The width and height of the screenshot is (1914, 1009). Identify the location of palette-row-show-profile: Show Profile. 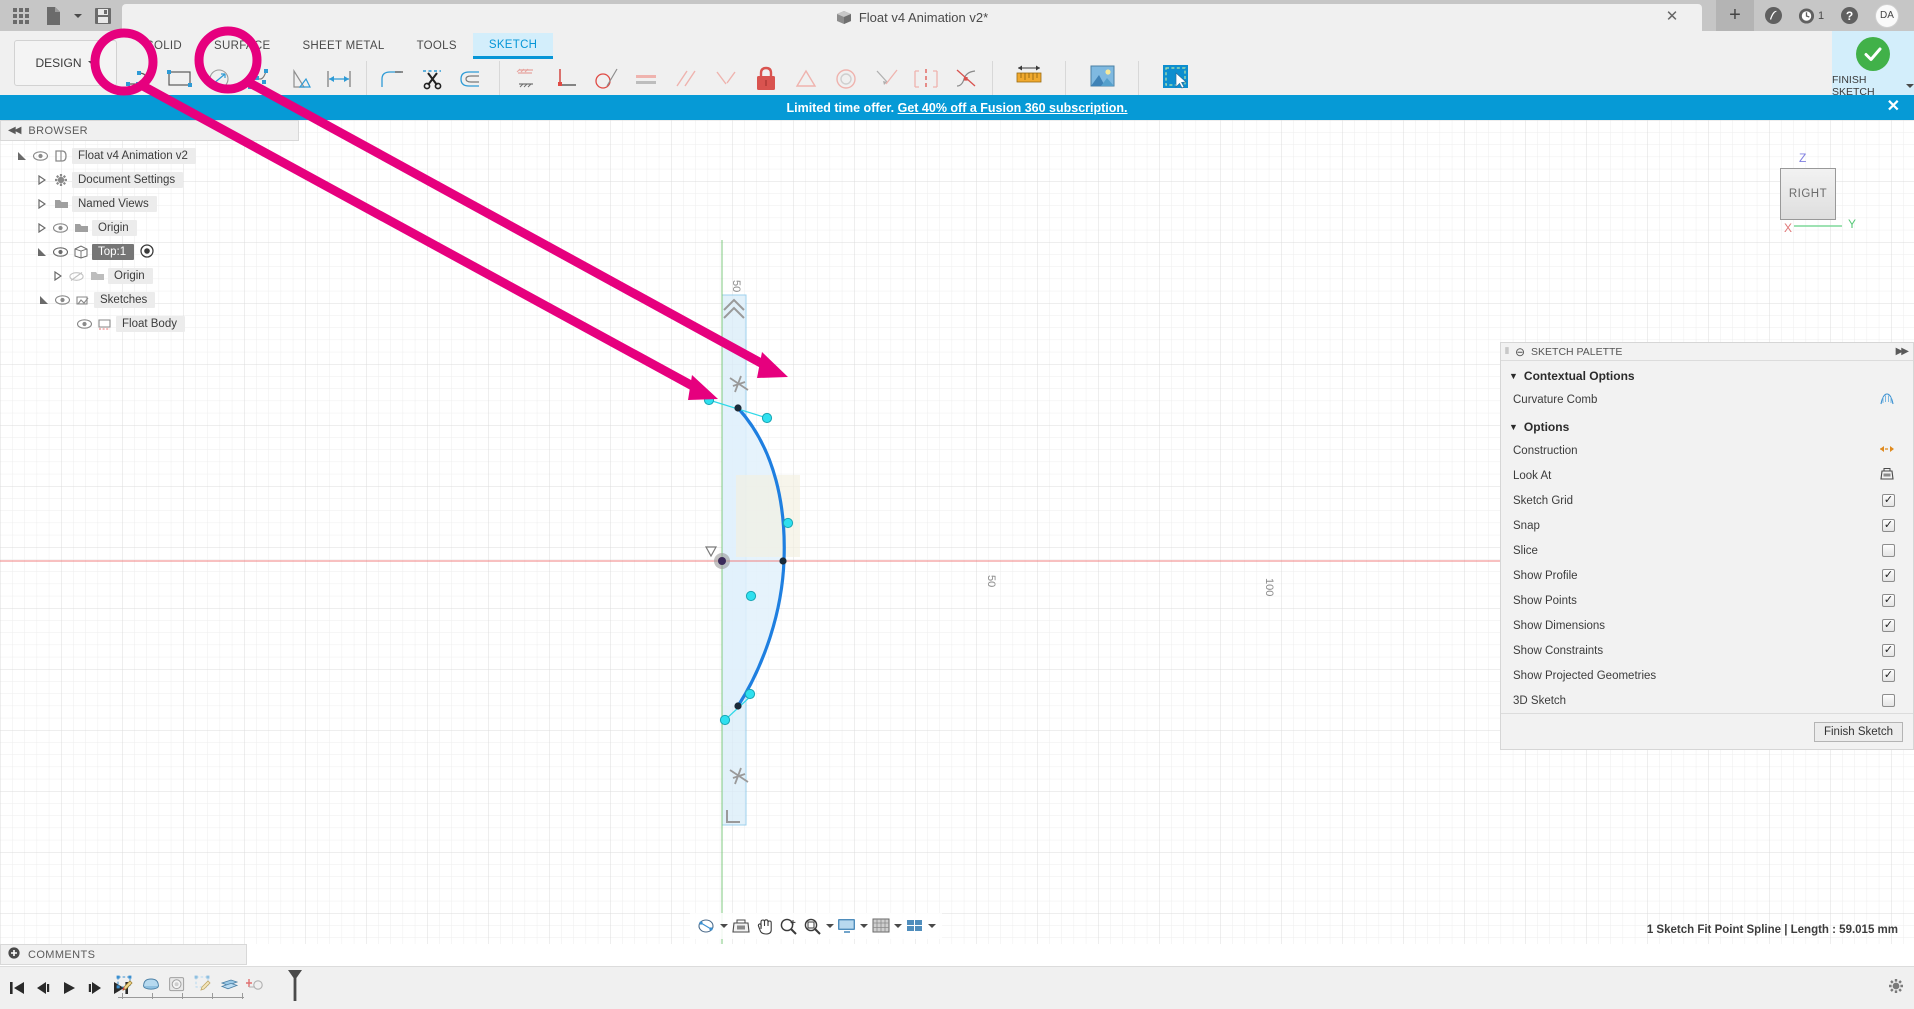
(1707, 575).